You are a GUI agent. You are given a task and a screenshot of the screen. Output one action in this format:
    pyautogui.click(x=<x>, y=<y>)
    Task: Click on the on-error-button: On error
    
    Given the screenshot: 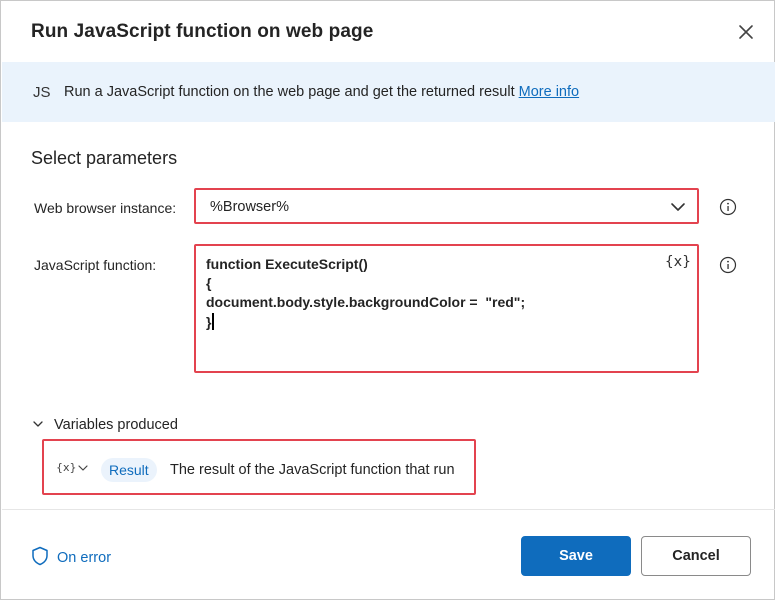 What is the action you would take?
    pyautogui.click(x=71, y=556)
    